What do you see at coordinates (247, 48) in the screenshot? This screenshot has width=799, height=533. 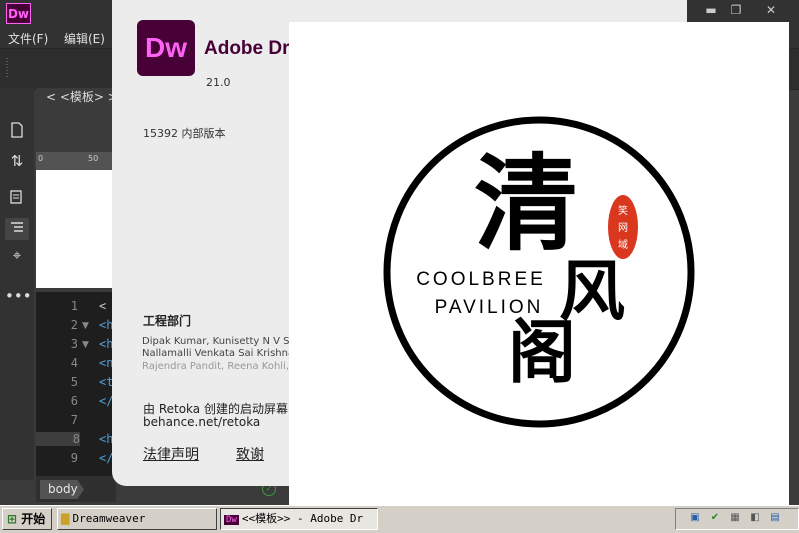 I see `product-title: Adobe Dr` at bounding box center [247, 48].